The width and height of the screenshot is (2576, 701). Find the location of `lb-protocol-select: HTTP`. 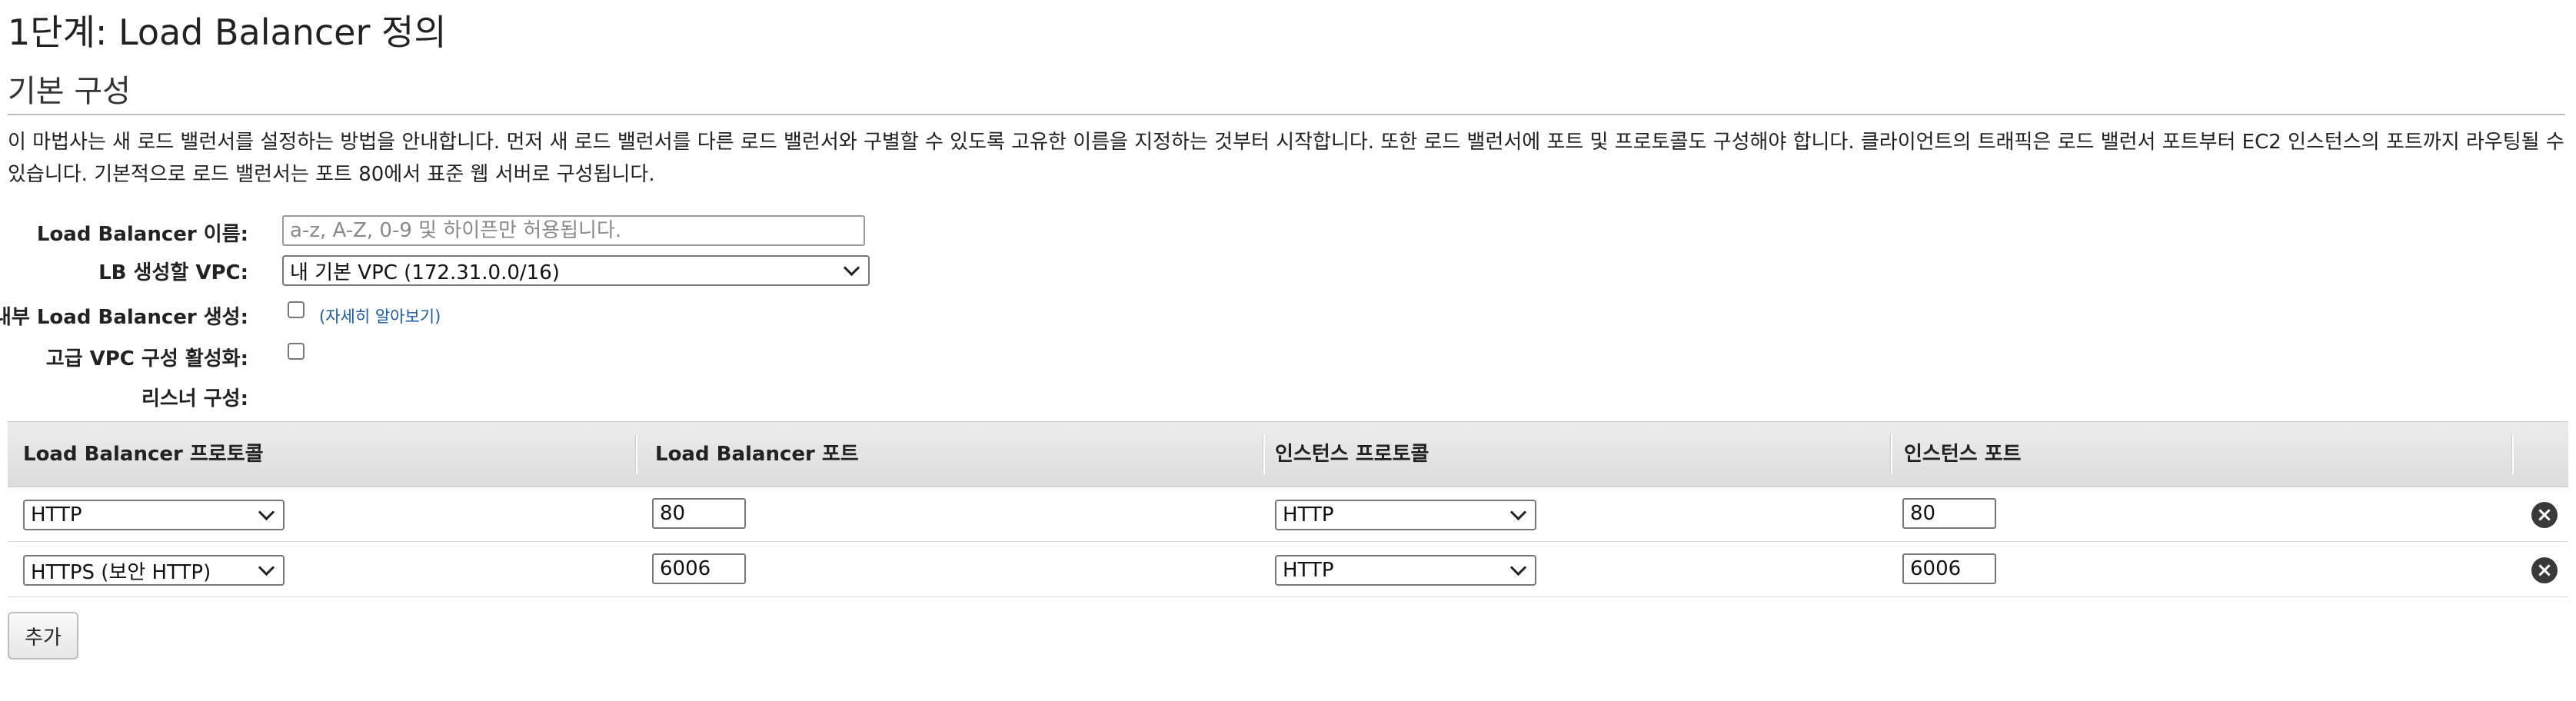

lb-protocol-select: HTTP is located at coordinates (154, 515).